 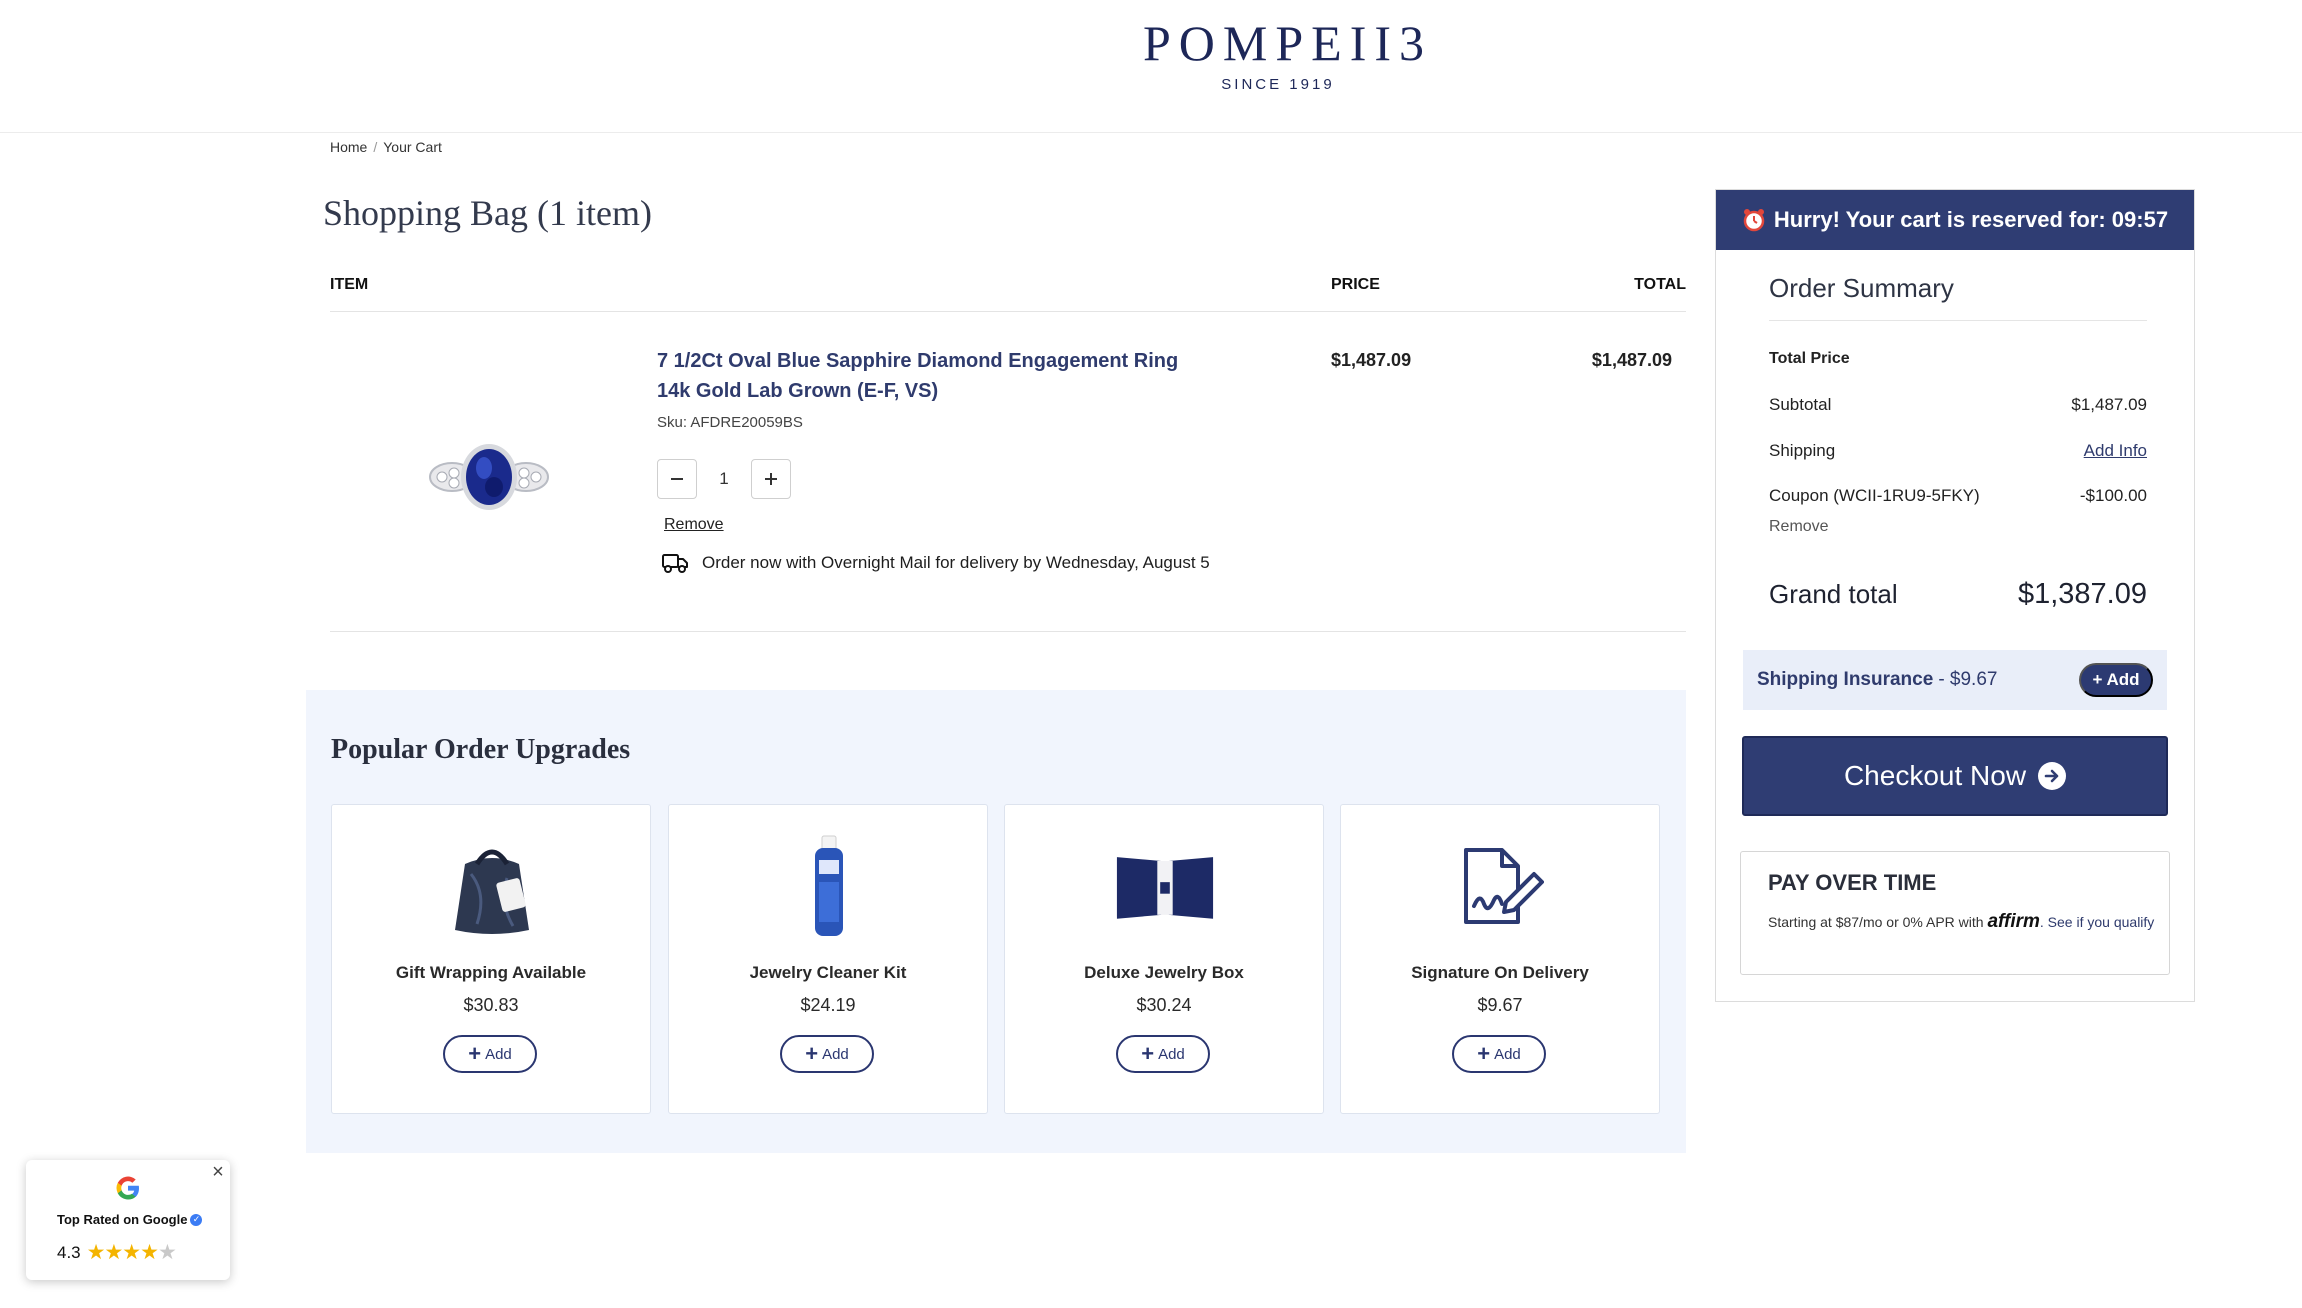 What do you see at coordinates (675, 563) in the screenshot?
I see `truck-icon` at bounding box center [675, 563].